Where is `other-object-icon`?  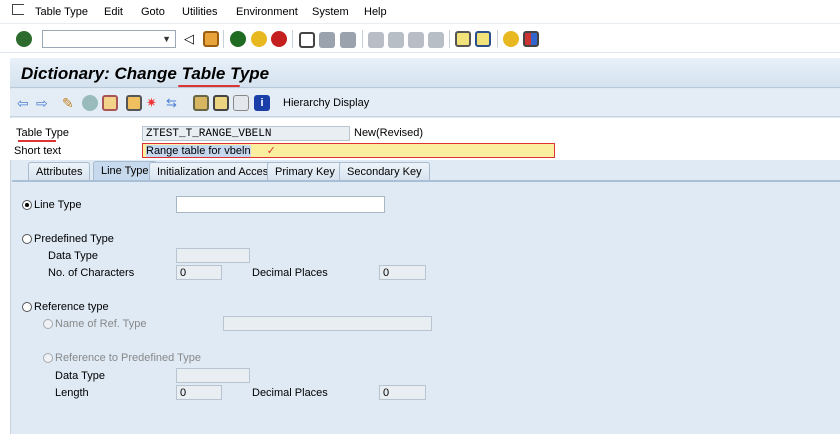
other-object-icon is located at coordinates (90, 103).